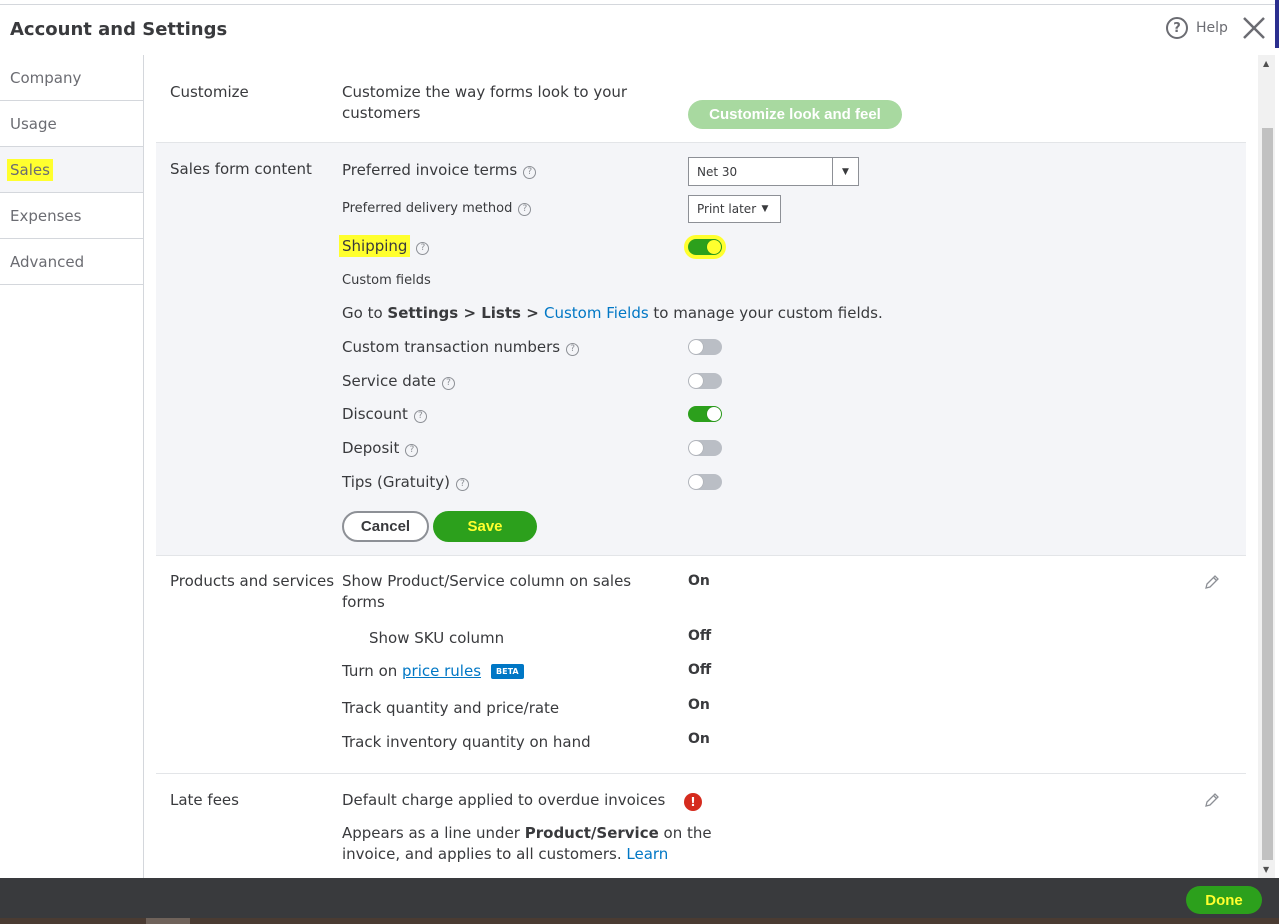  I want to click on label-text: Turn on, so click(372, 671).